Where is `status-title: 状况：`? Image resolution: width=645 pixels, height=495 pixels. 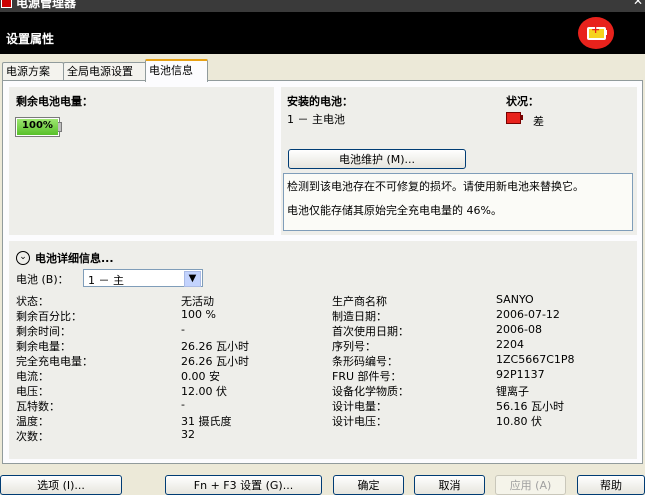
status-title: 状况： is located at coordinates (522, 101).